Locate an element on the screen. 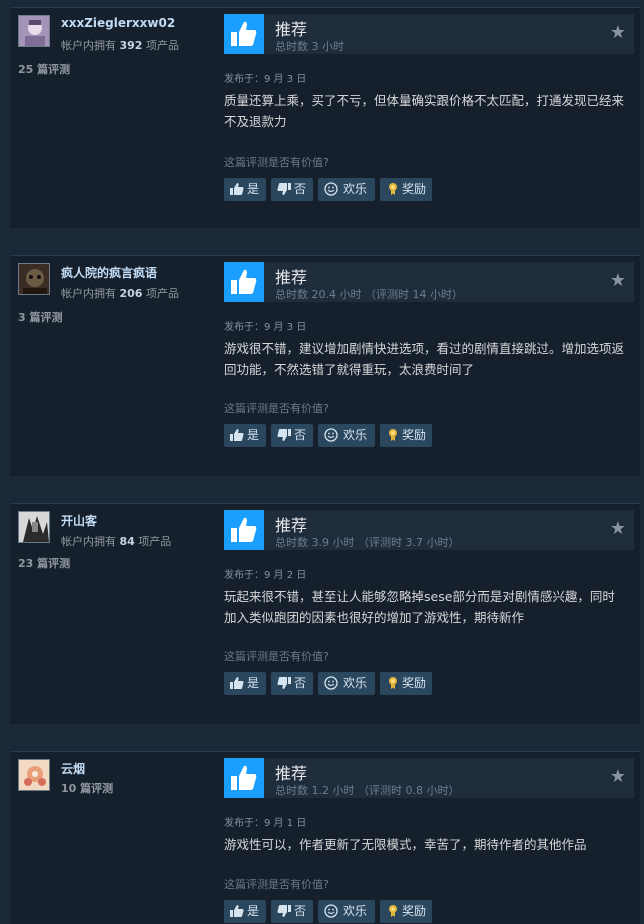 This screenshot has width=644, height=924. vote-header: 推荐 总时数 20.4 小时 （评测时 14 小时） ★ is located at coordinates (429, 282).